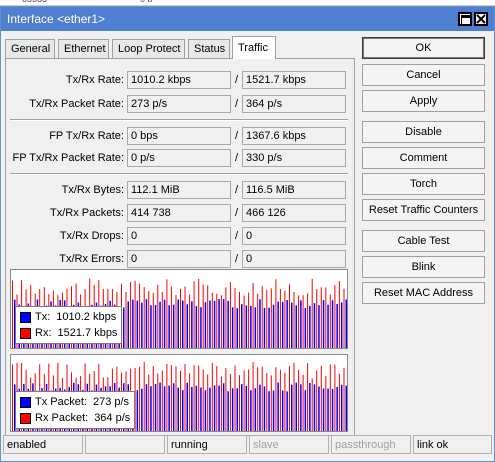 The image size is (495, 462). I want to click on tx-packet-rate-field: 273 p/s, so click(179, 104).